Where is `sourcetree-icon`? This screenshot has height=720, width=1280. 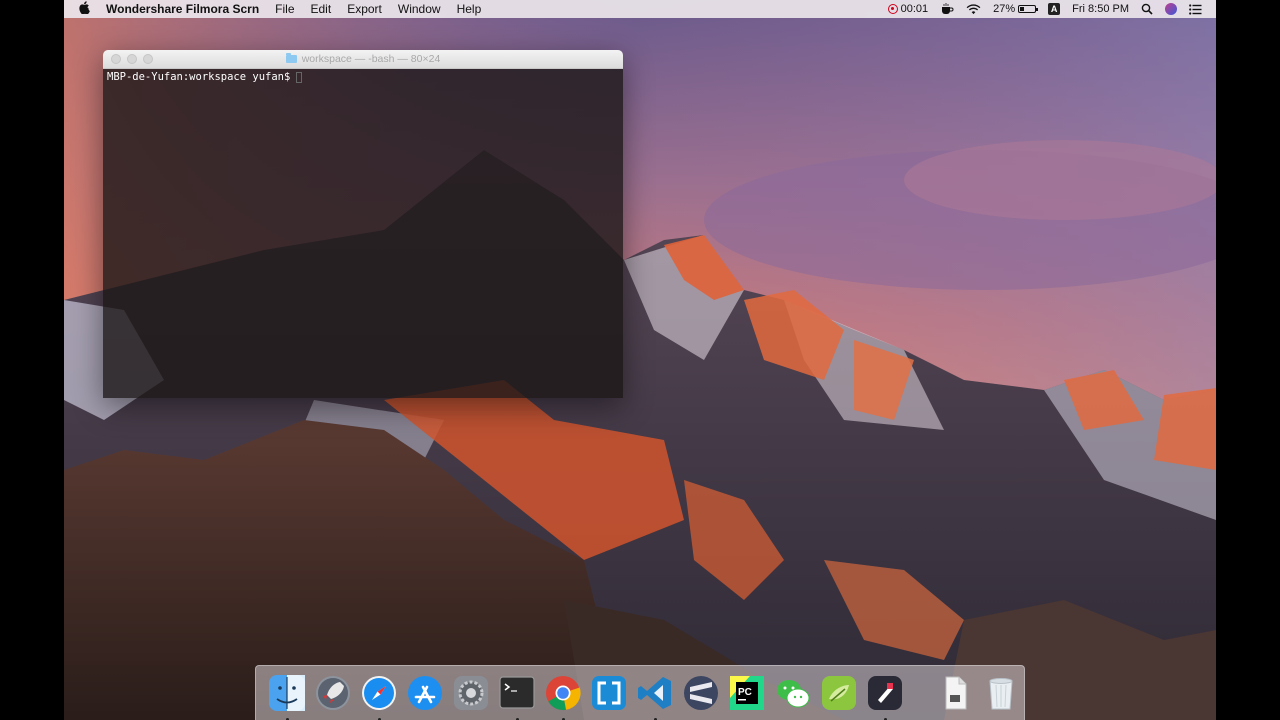
sourcetree-icon is located at coordinates (609, 693).